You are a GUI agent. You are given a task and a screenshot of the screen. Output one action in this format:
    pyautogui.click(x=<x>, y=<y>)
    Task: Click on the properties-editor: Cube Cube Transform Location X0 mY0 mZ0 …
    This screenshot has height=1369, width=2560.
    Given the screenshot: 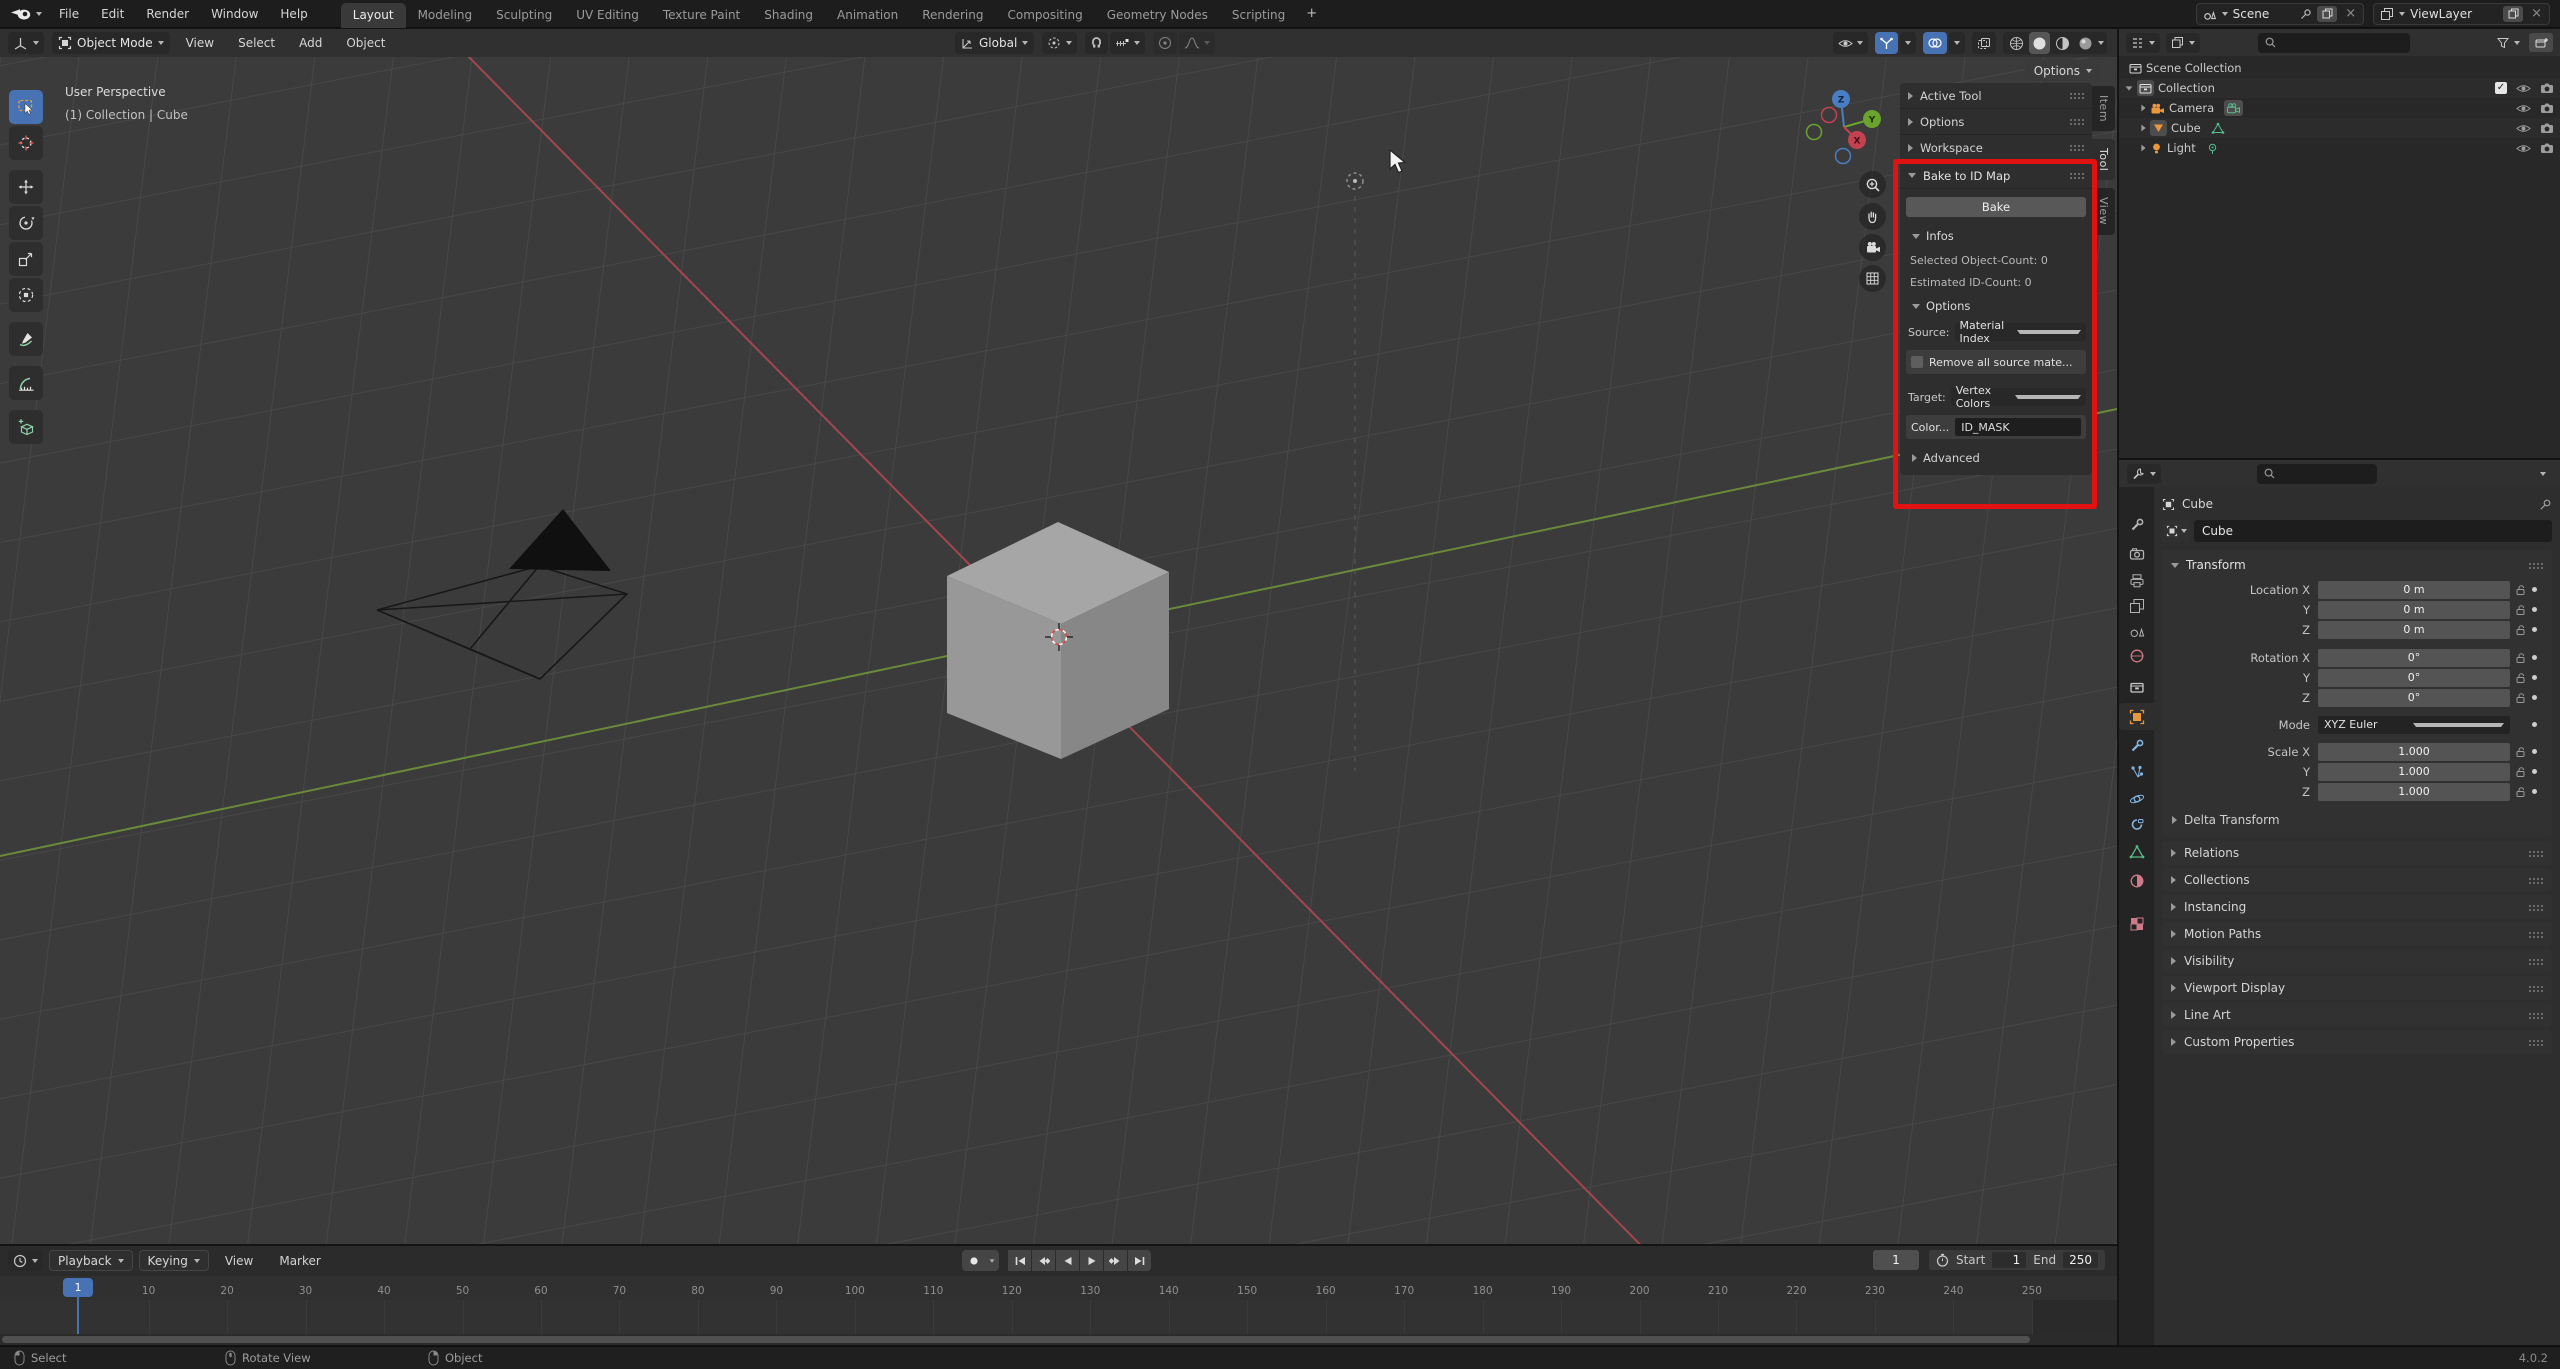 What is the action you would take?
    pyautogui.click(x=2339, y=902)
    